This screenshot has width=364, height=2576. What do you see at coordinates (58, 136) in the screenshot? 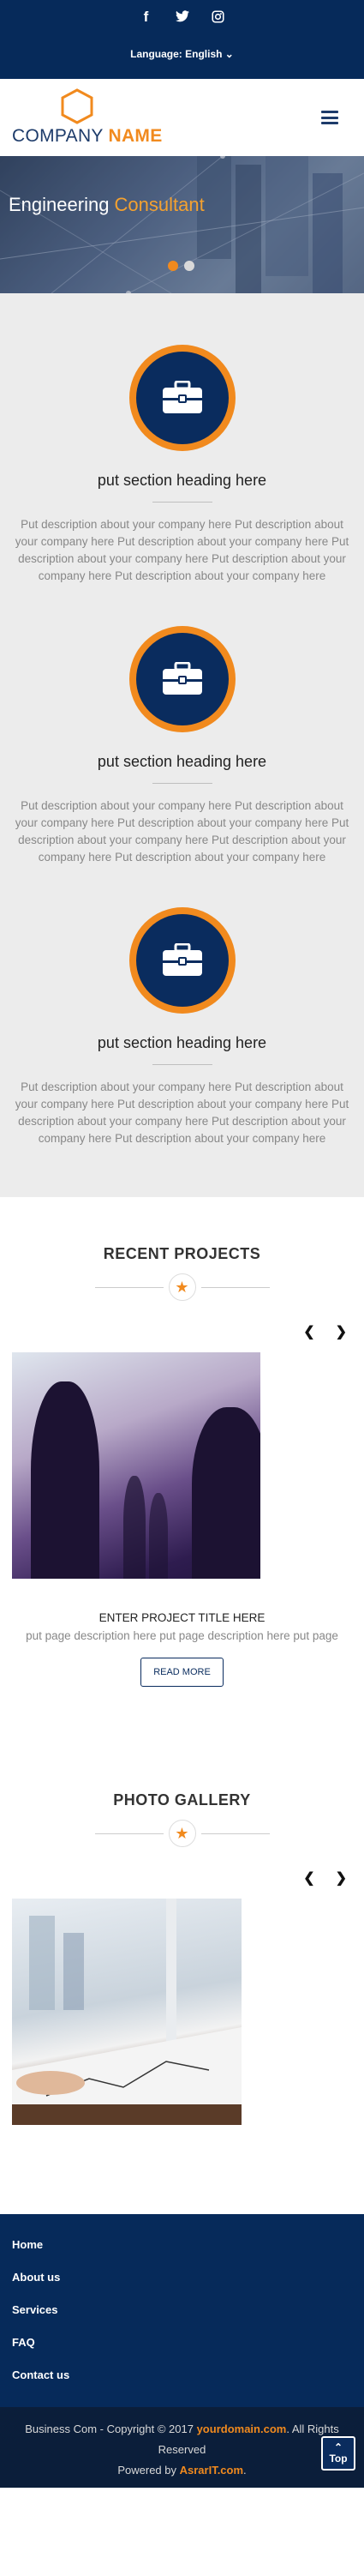
I see `logo-company: COMPANY` at bounding box center [58, 136].